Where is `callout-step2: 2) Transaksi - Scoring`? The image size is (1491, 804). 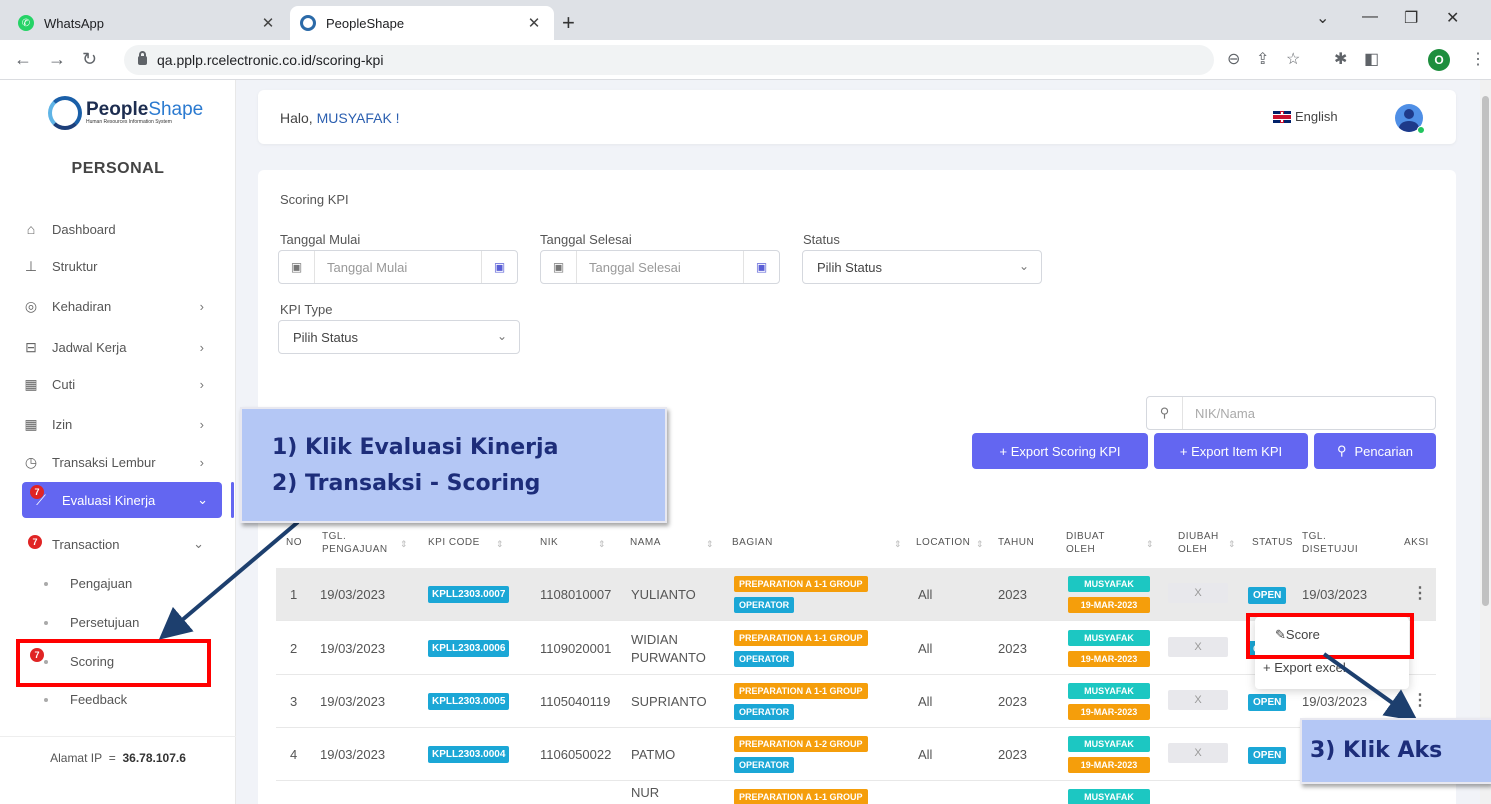
callout-step2: 2) Transaksi - Scoring is located at coordinates (406, 483).